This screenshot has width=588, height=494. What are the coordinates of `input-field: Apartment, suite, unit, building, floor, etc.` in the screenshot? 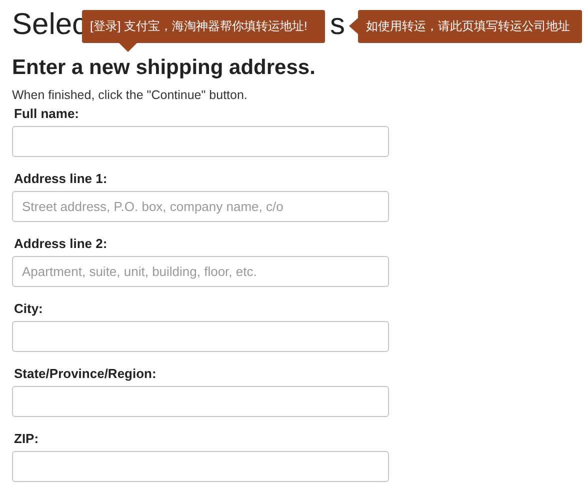 It's located at (200, 271).